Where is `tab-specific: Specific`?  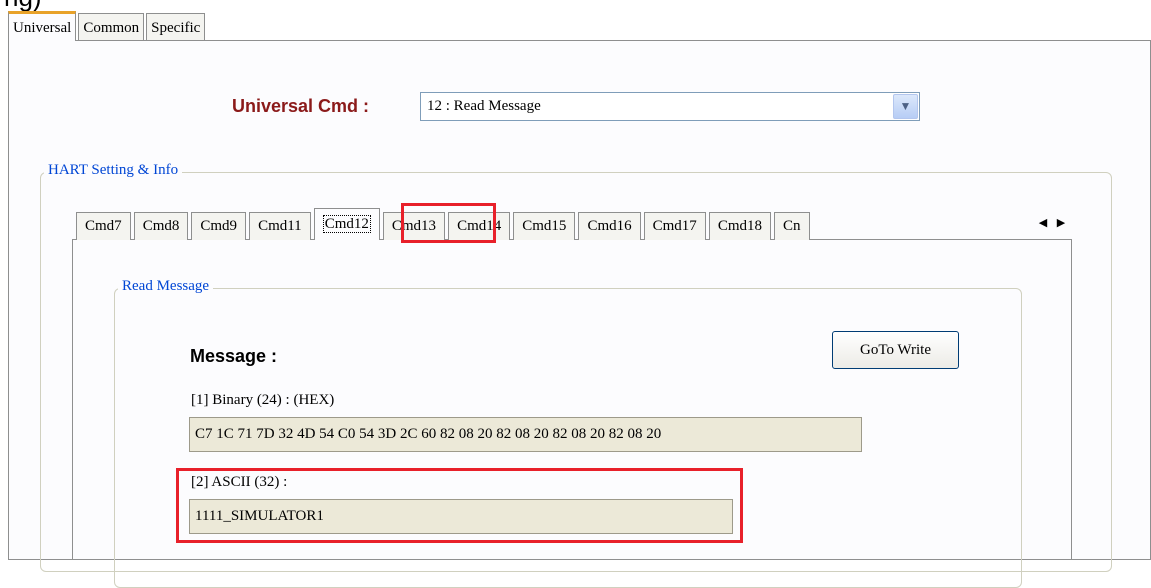 tab-specific: Specific is located at coordinates (176, 27).